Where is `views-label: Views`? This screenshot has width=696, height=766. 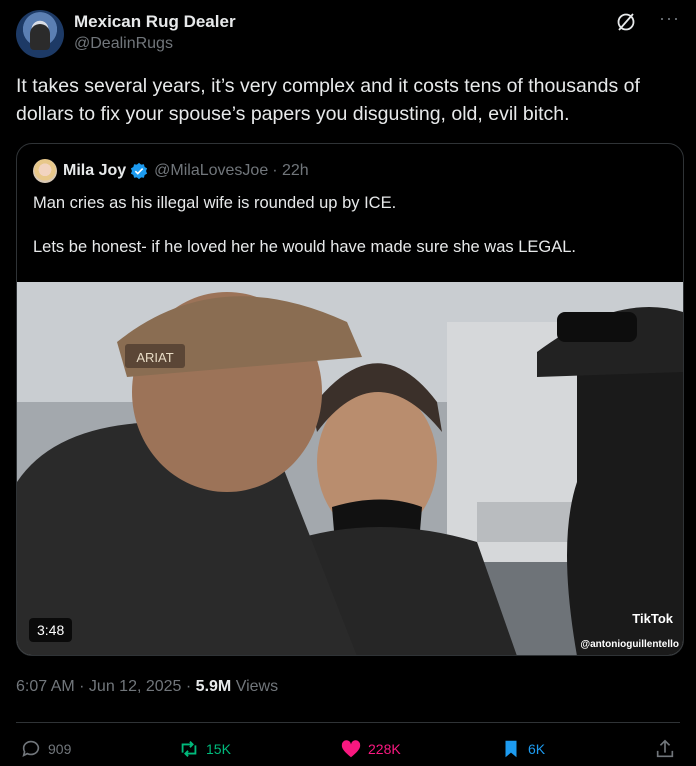
views-label: Views is located at coordinates (255, 686).